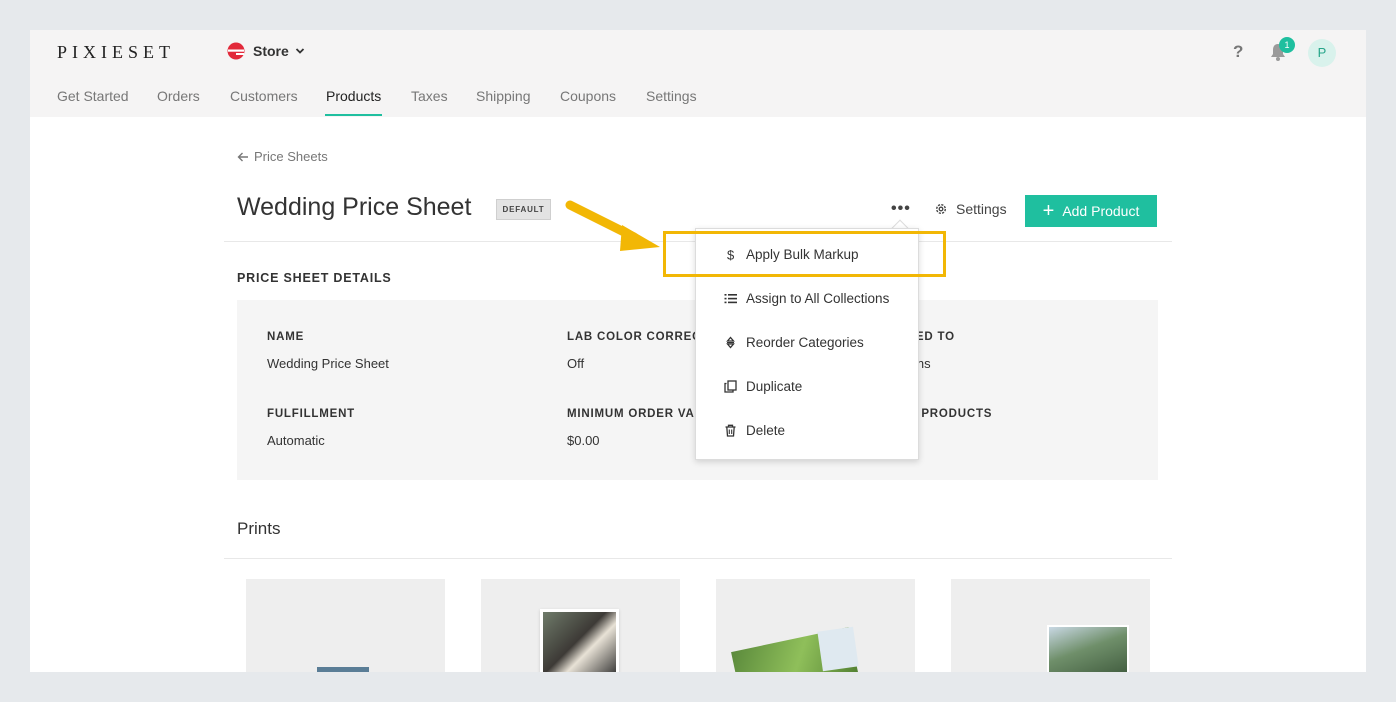  Describe the element at coordinates (93, 96) in the screenshot. I see `tab-get-started: Get Started` at that location.